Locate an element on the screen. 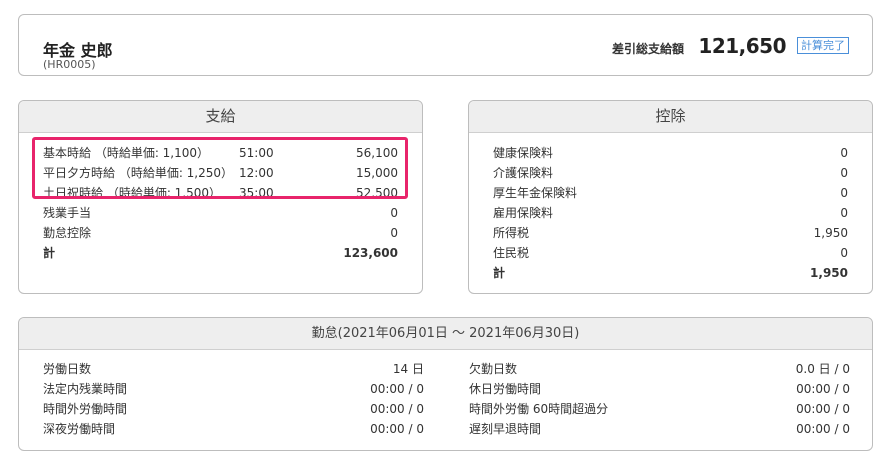 Image resolution: width=895 pixels, height=475 pixels. deduction-row-value: 1,950 is located at coordinates (830, 233).